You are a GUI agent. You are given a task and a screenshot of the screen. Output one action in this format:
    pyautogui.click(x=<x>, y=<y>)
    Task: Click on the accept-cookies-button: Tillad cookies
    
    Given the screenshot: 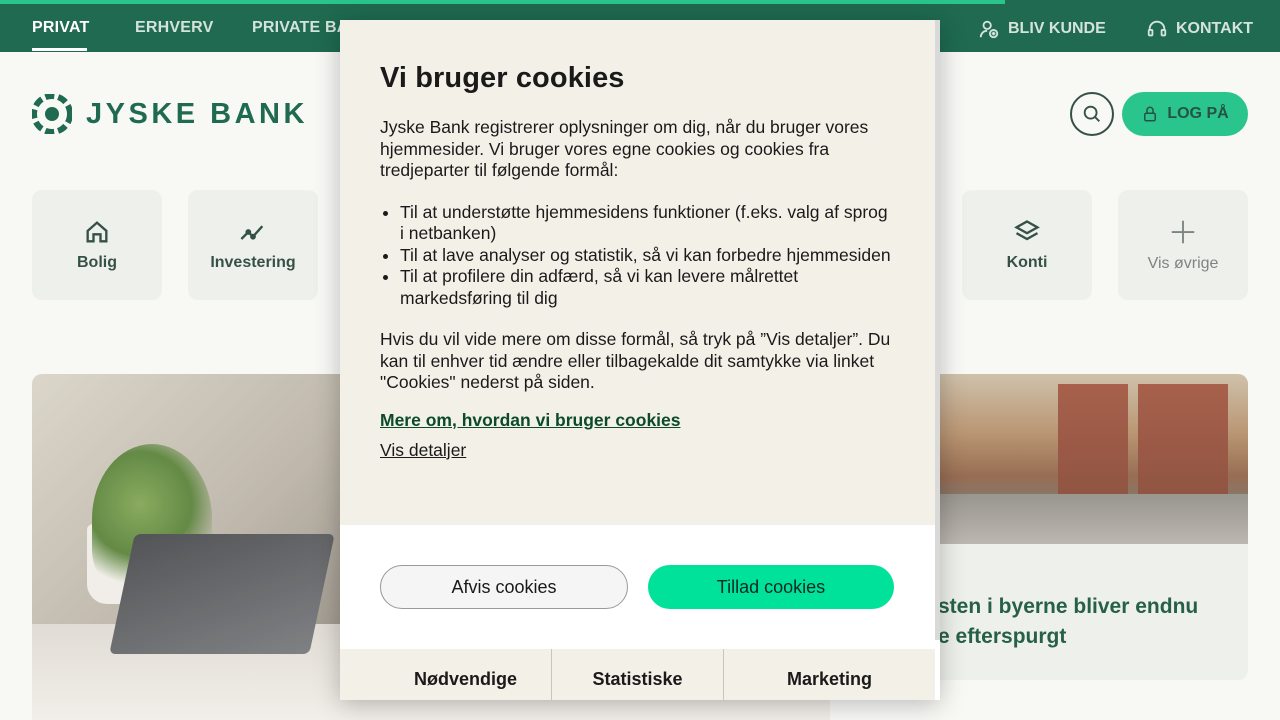 What is the action you would take?
    pyautogui.click(x=771, y=587)
    